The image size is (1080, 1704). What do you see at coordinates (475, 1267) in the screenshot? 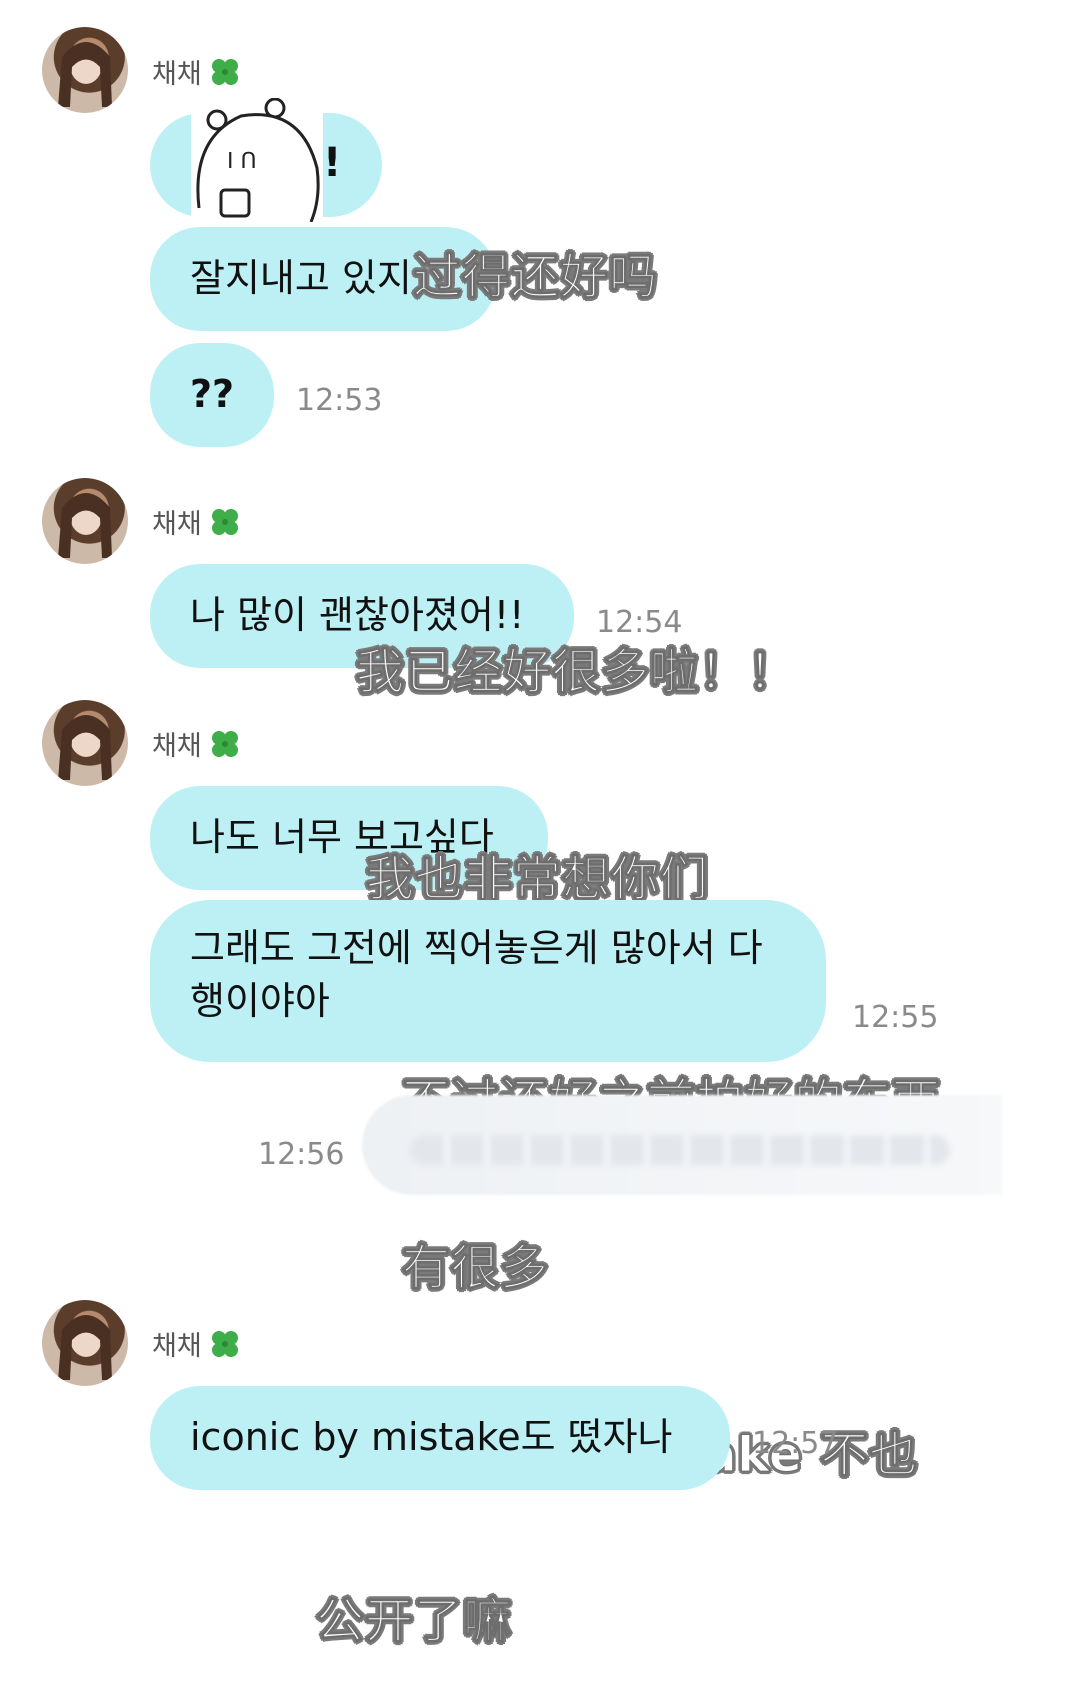
I see `caption-line: 有很多` at bounding box center [475, 1267].